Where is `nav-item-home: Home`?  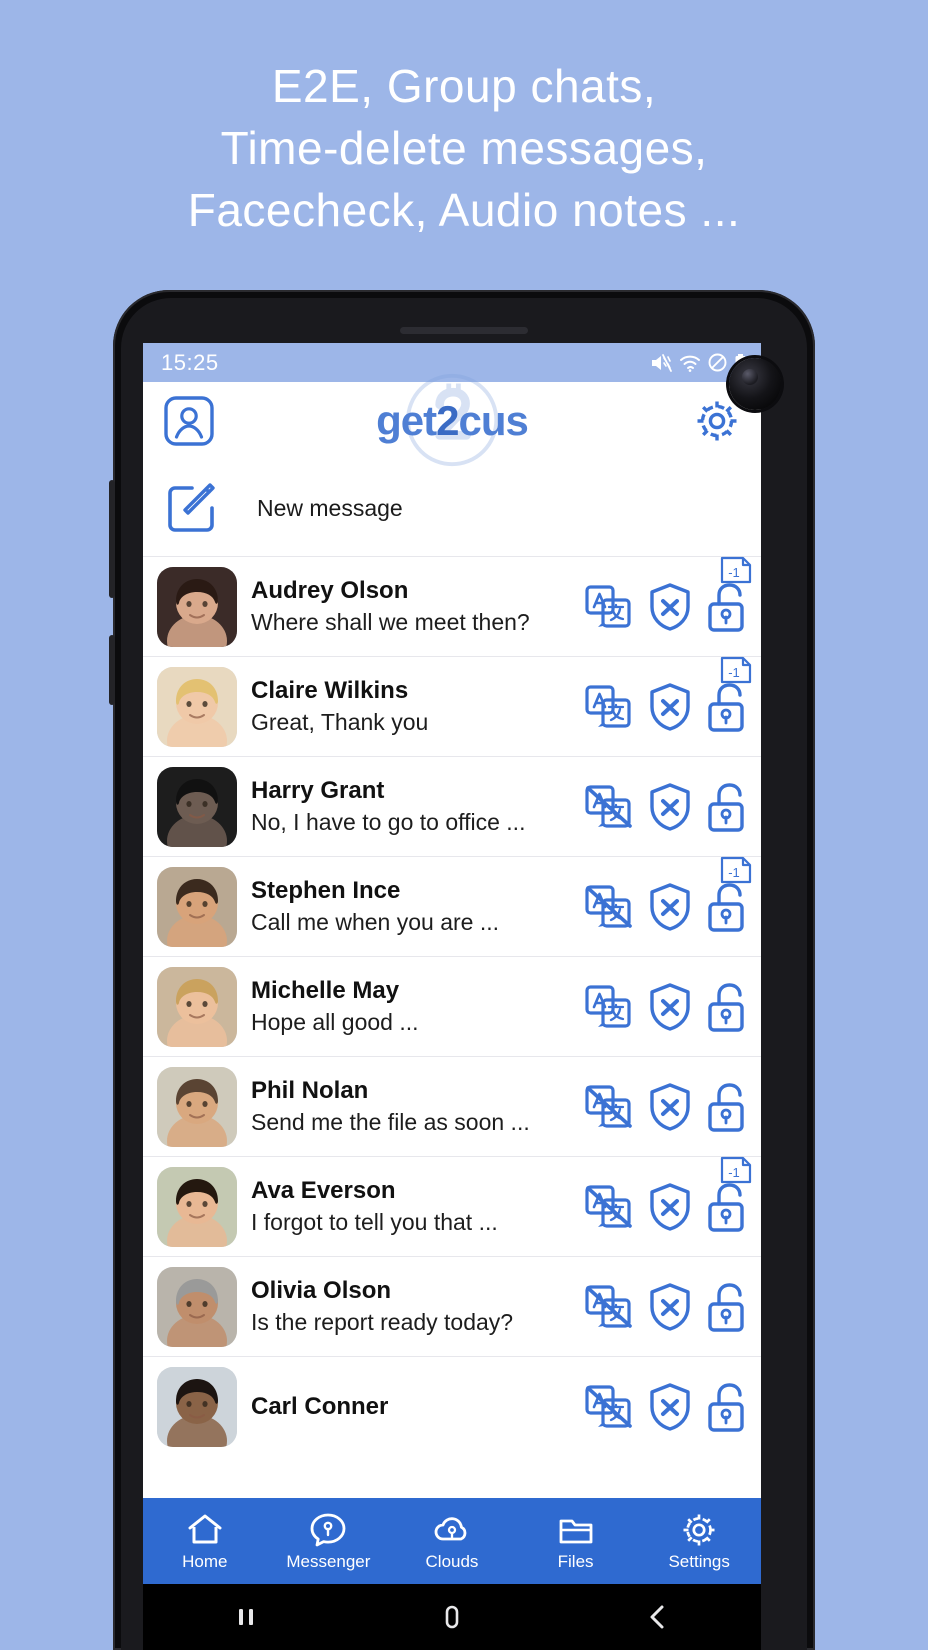
nav-item-home: Home is located at coordinates (205, 1541).